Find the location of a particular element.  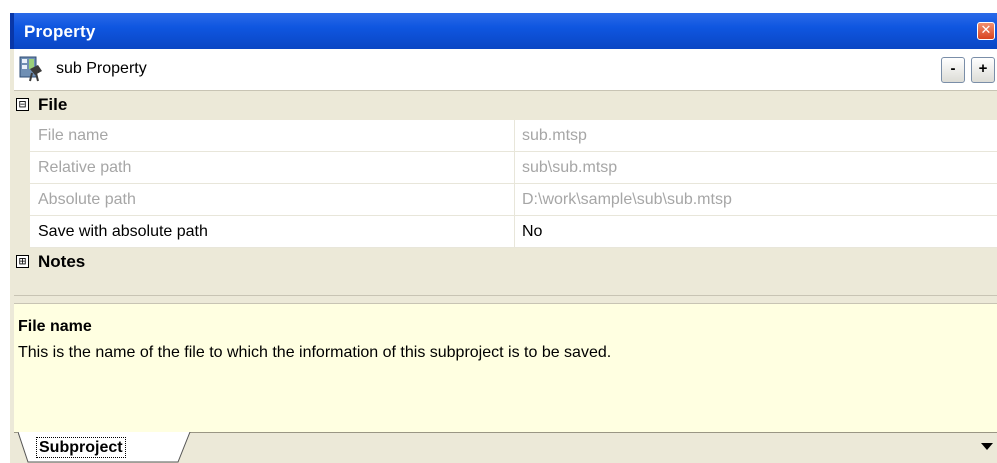

property-value: sub.mtsp is located at coordinates (554, 135).